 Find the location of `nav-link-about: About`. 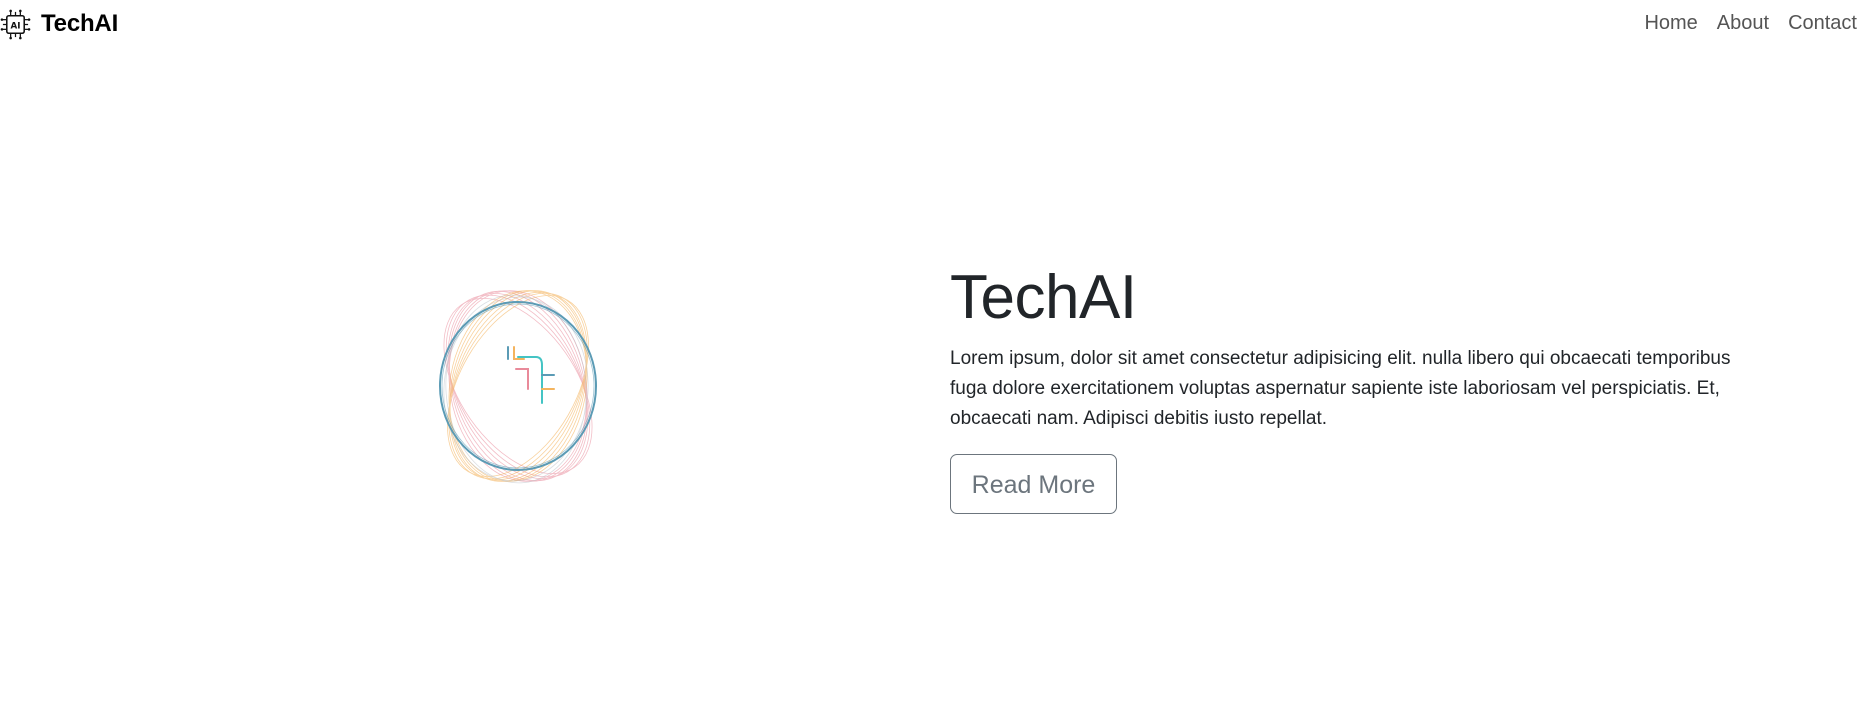

nav-link-about: About is located at coordinates (1743, 23).